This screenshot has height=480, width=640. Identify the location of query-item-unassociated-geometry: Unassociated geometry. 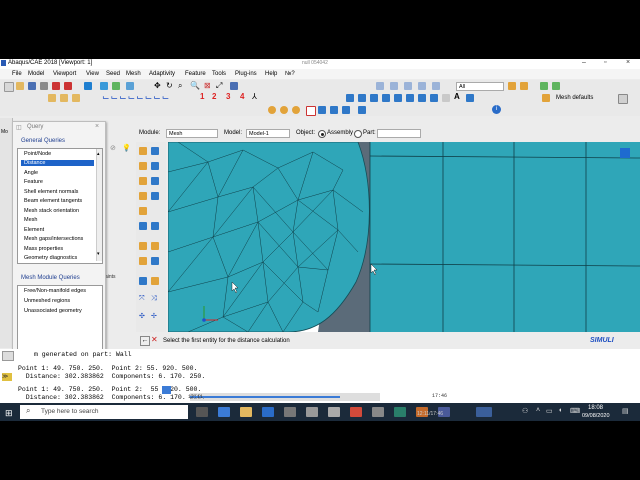
(53, 311).